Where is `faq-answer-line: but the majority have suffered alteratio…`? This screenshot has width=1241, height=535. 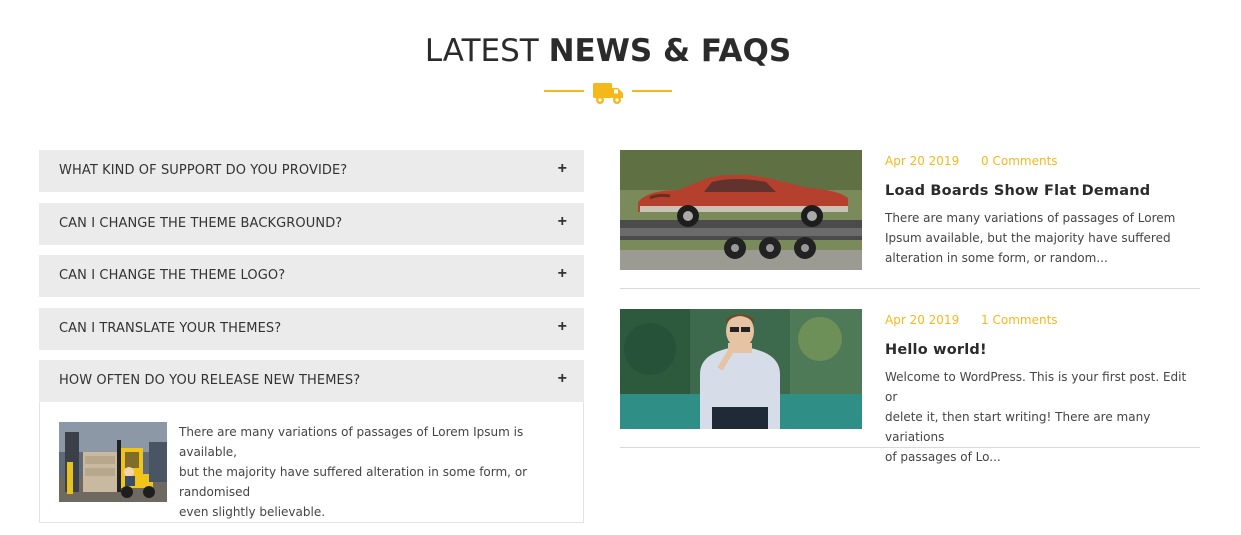 faq-answer-line: but the majority have suffered alteratio… is located at coordinates (353, 482).